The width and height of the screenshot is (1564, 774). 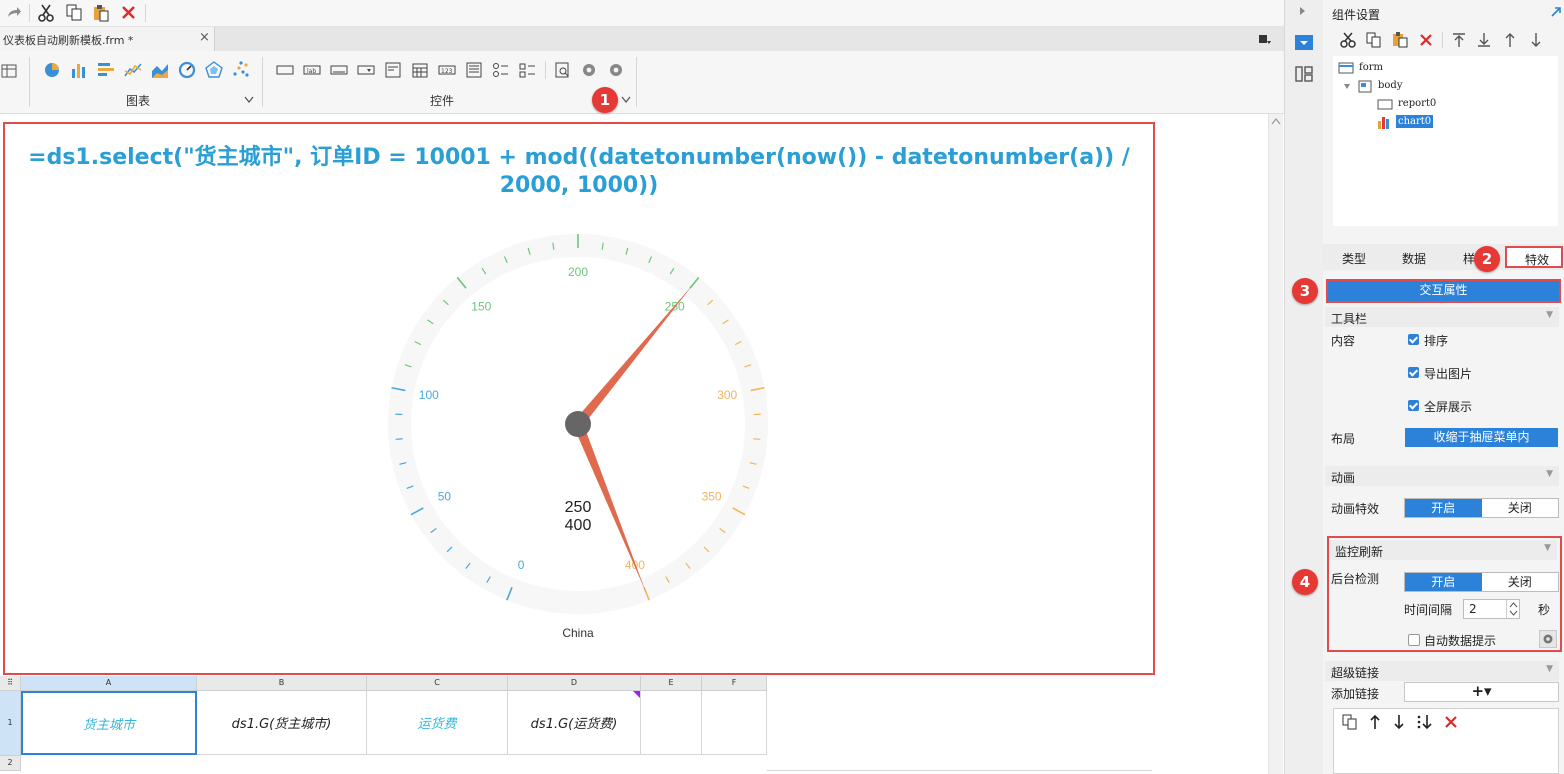 I want to click on layout-select: 收缩于抽屉菜单内, so click(x=1481, y=437).